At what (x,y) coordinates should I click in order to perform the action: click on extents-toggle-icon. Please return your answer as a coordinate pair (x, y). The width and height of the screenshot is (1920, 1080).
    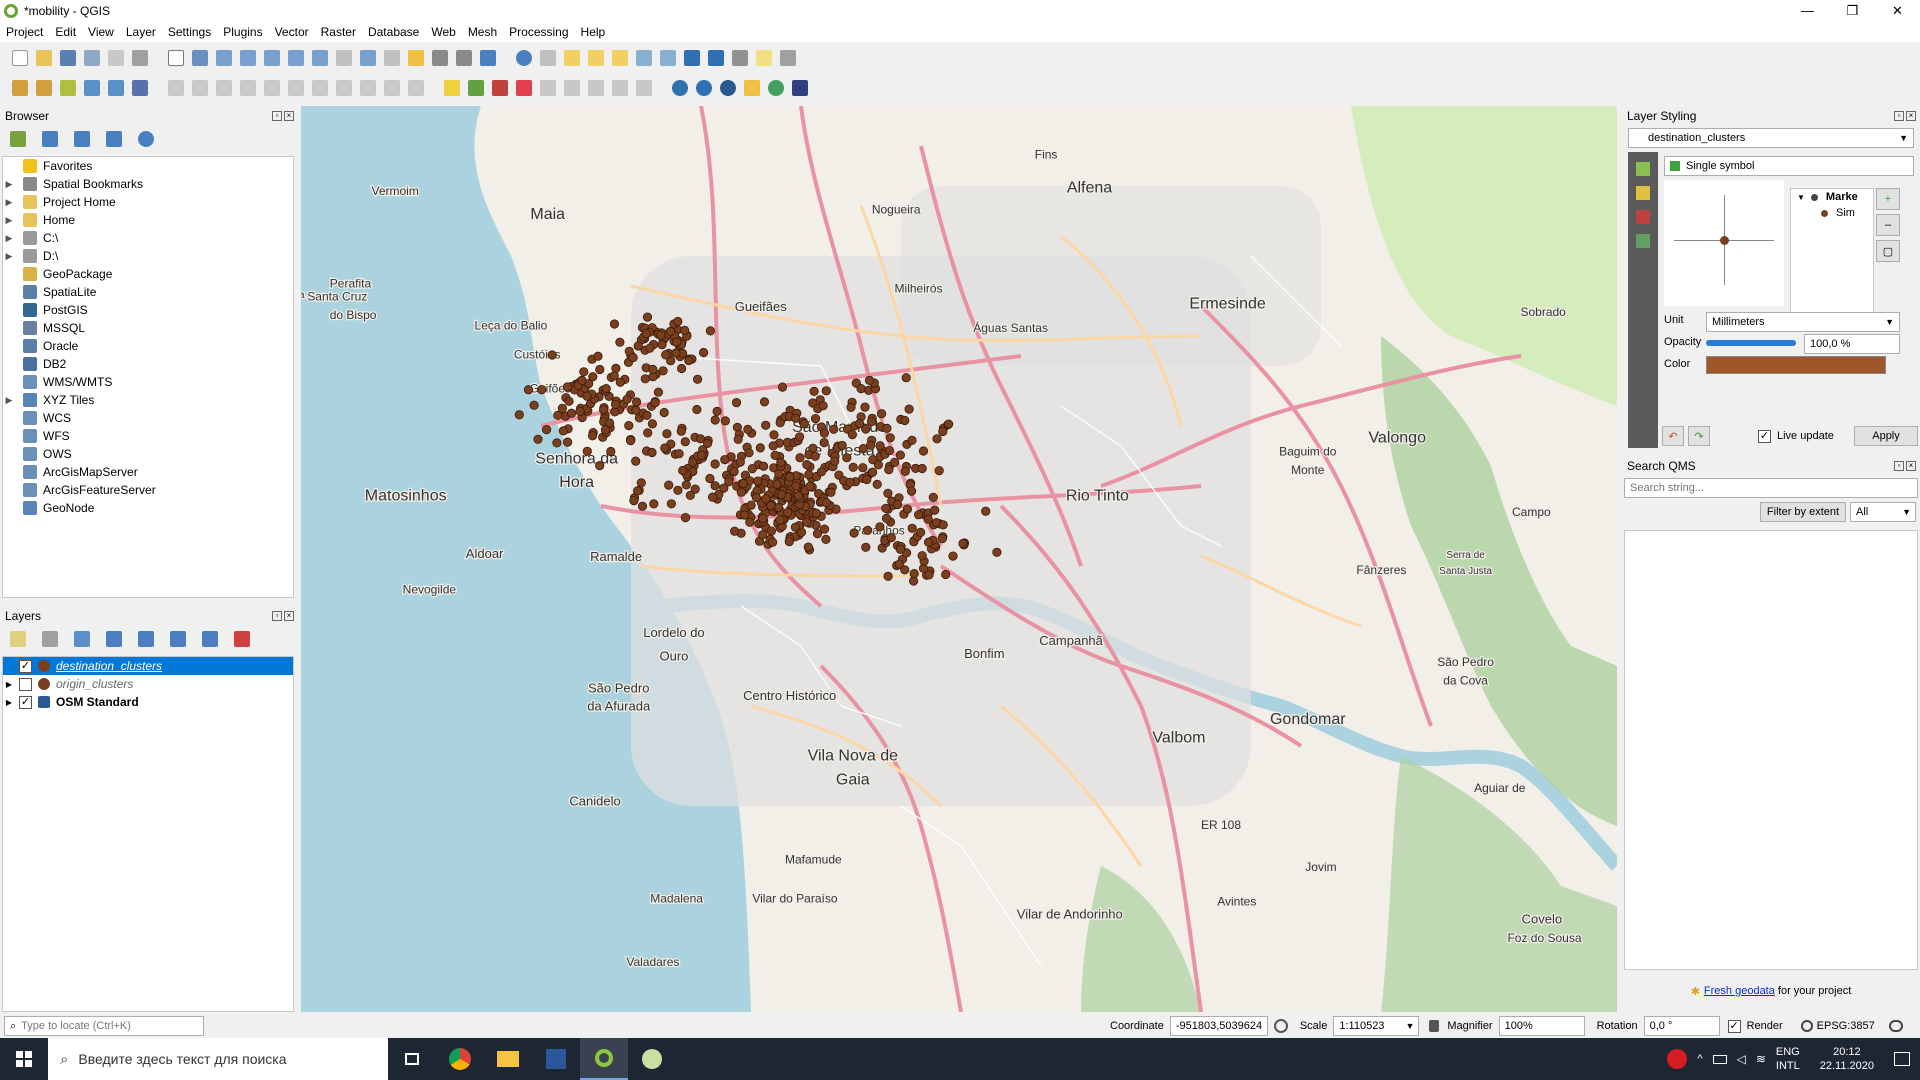
    Looking at the image, I should click on (1280, 1026).